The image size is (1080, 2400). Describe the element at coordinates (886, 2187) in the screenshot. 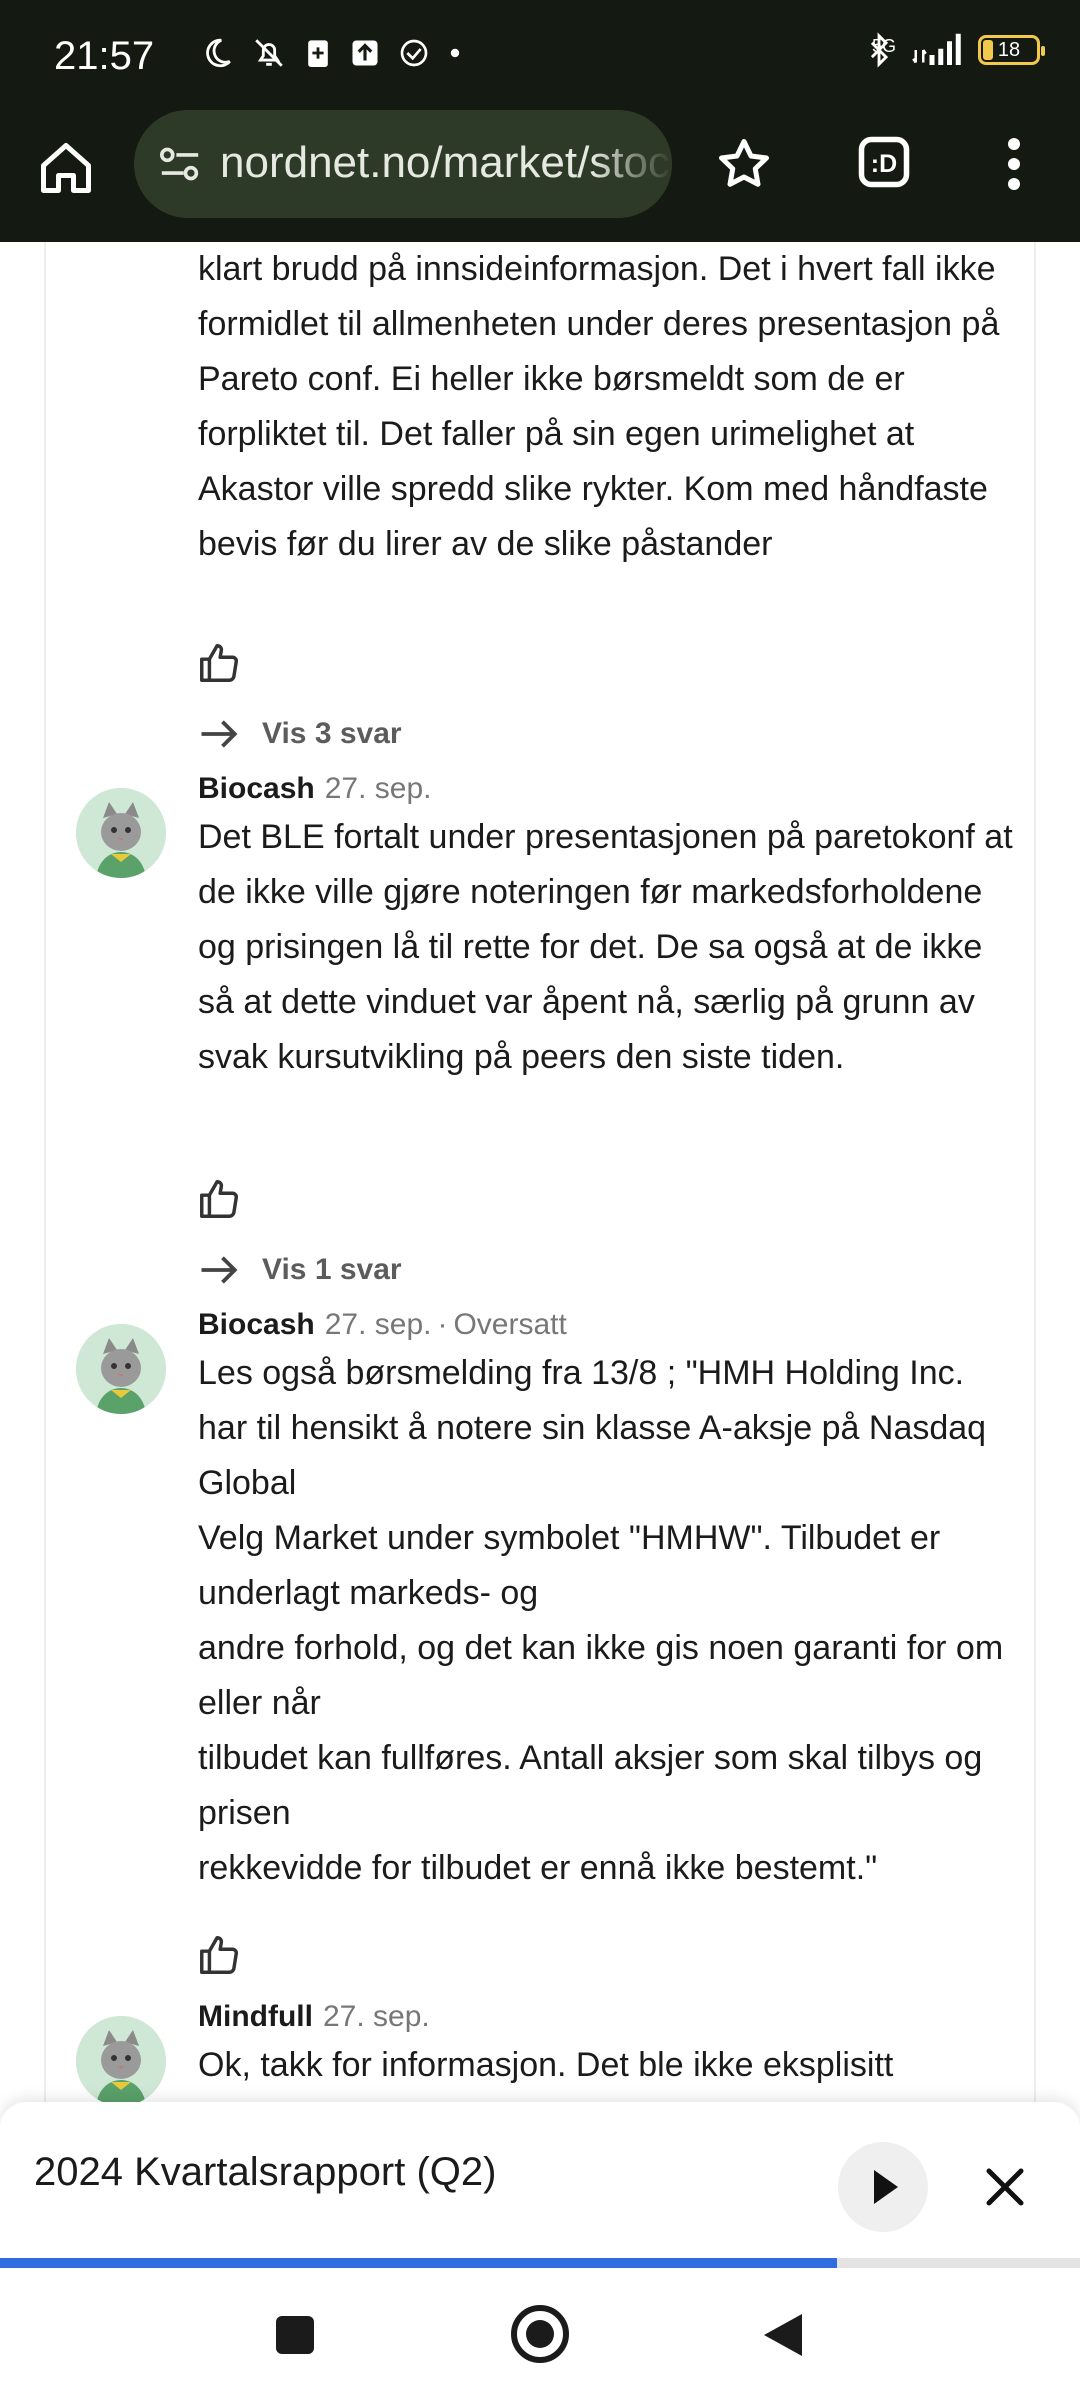

I see `play-icon` at that location.